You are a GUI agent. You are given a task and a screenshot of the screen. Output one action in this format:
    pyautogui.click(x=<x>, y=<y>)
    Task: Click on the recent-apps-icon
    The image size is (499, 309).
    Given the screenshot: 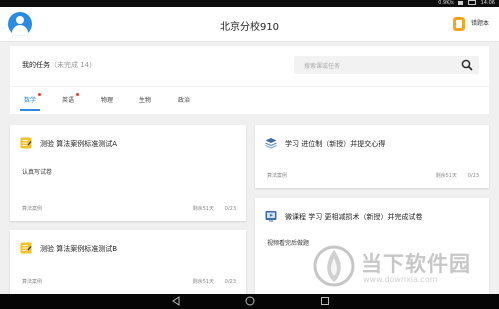 What is the action you would take?
    pyautogui.click(x=325, y=301)
    